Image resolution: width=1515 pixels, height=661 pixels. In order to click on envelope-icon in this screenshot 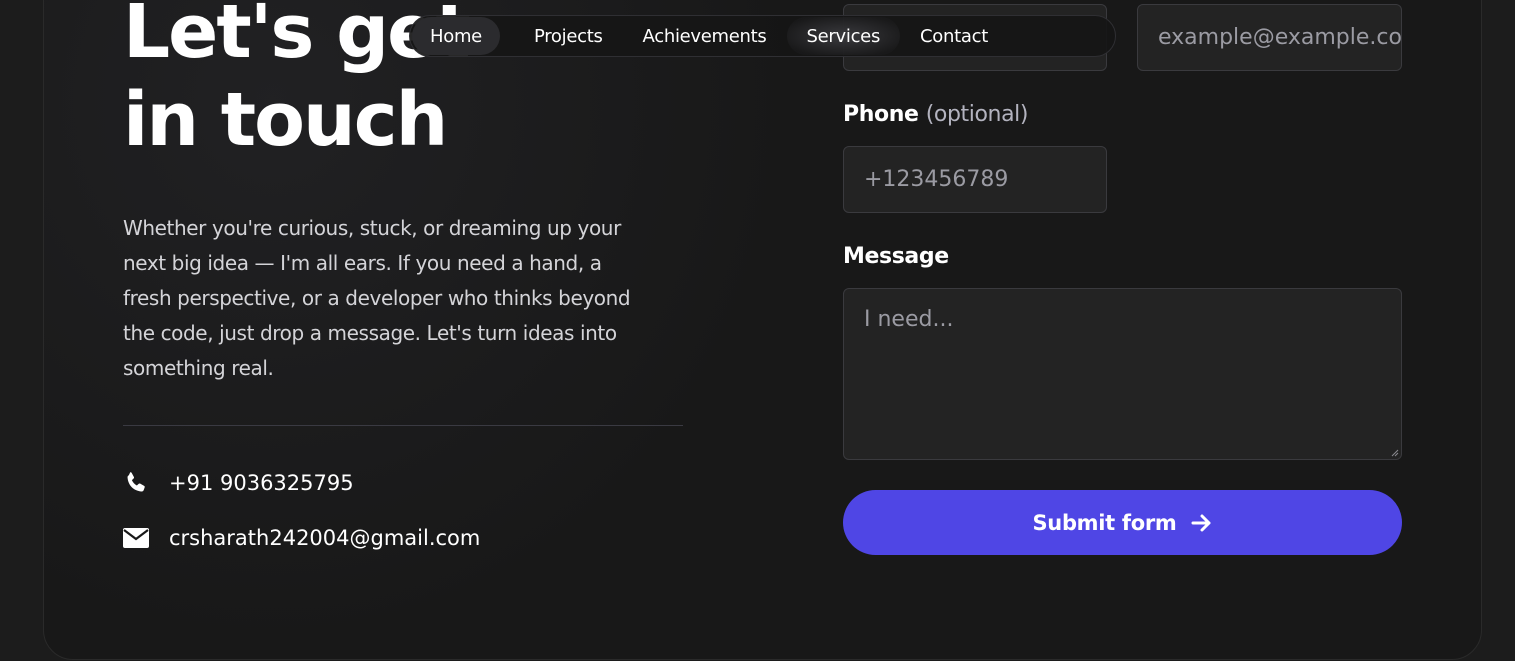, I will do `click(136, 537)`.